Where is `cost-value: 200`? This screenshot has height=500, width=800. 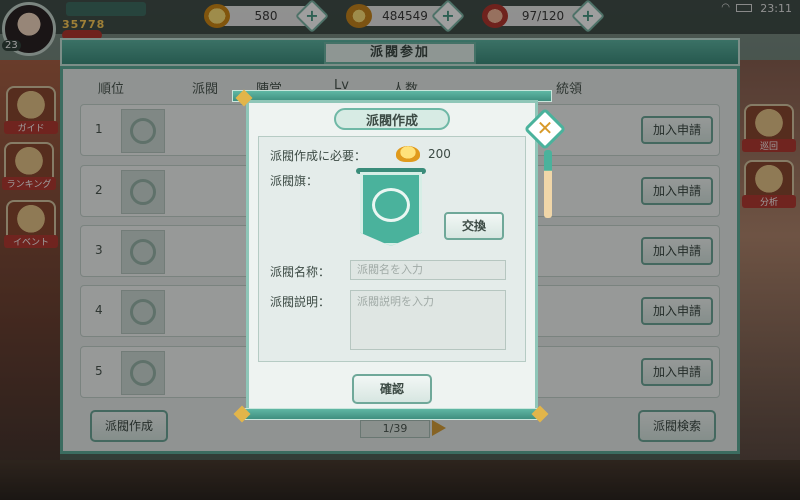 cost-value: 200 is located at coordinates (439, 154).